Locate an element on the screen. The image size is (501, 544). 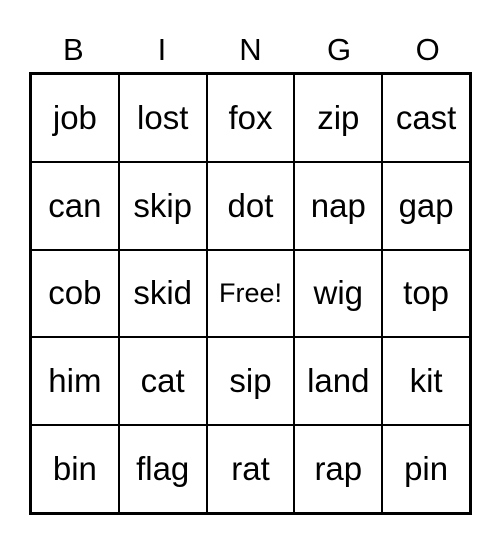
header-letter-g: G is located at coordinates (339, 49).